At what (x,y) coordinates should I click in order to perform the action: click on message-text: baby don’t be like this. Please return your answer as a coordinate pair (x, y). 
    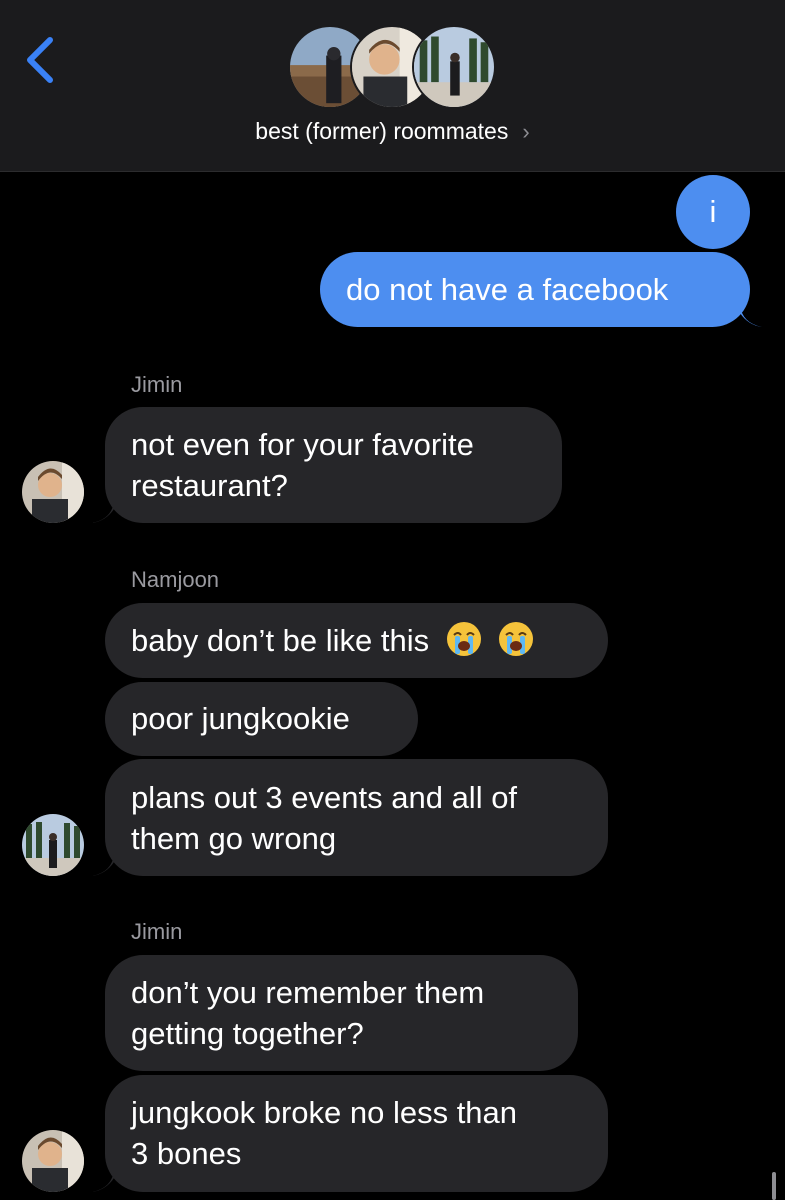
    Looking at the image, I should click on (280, 640).